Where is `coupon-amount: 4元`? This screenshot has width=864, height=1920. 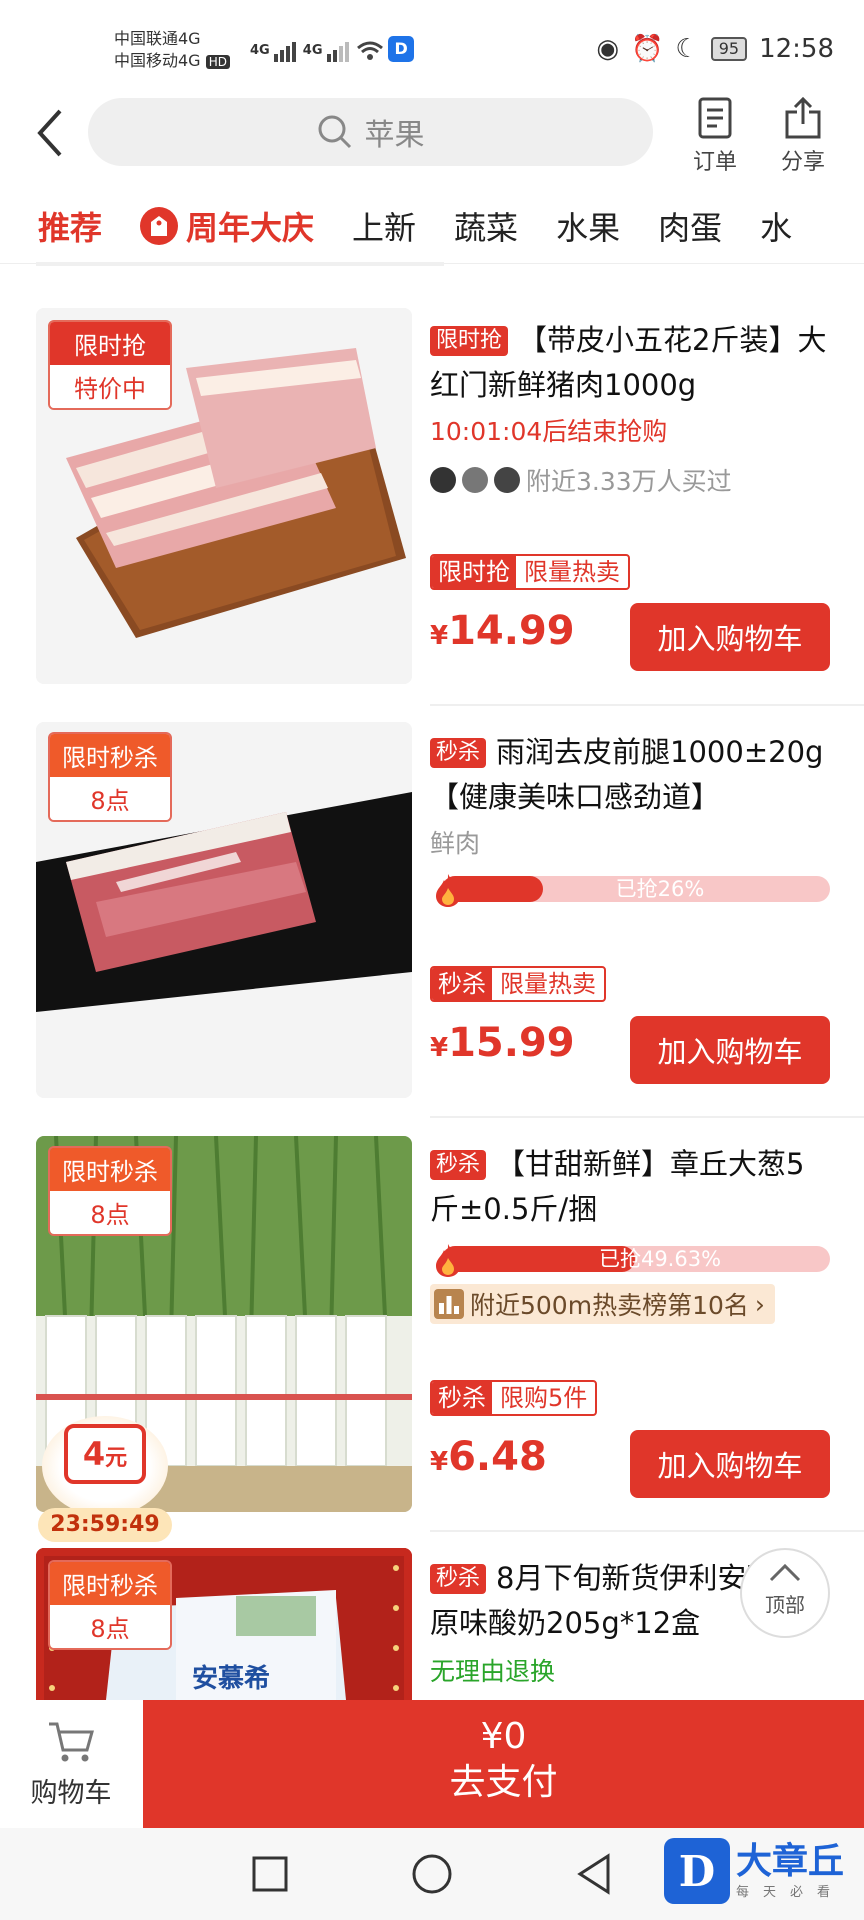
coupon-amount: 4元 is located at coordinates (105, 1454).